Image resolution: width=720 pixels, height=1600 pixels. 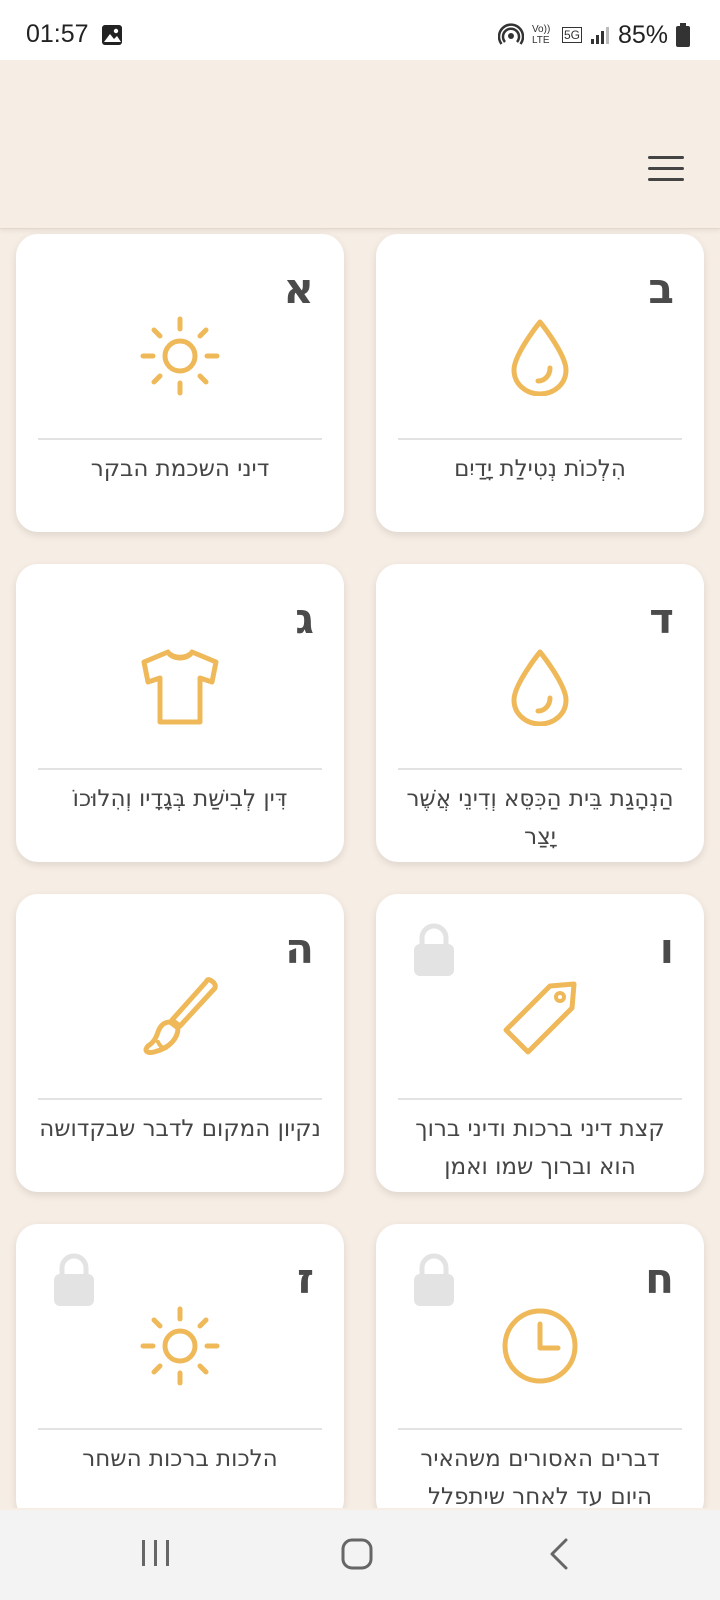 I want to click on hotspot-icon, so click(x=510, y=34).